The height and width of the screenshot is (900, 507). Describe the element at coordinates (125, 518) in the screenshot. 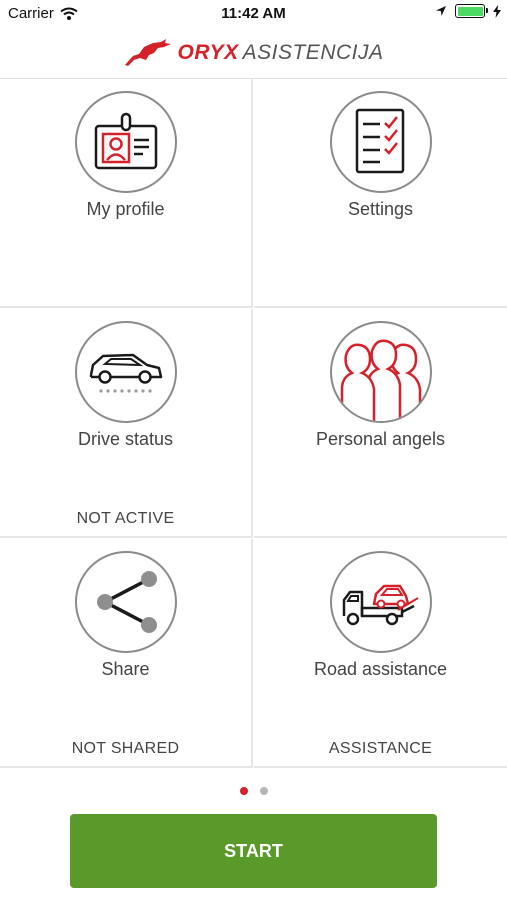

I see `tile-status: NOT ACTIVE` at that location.